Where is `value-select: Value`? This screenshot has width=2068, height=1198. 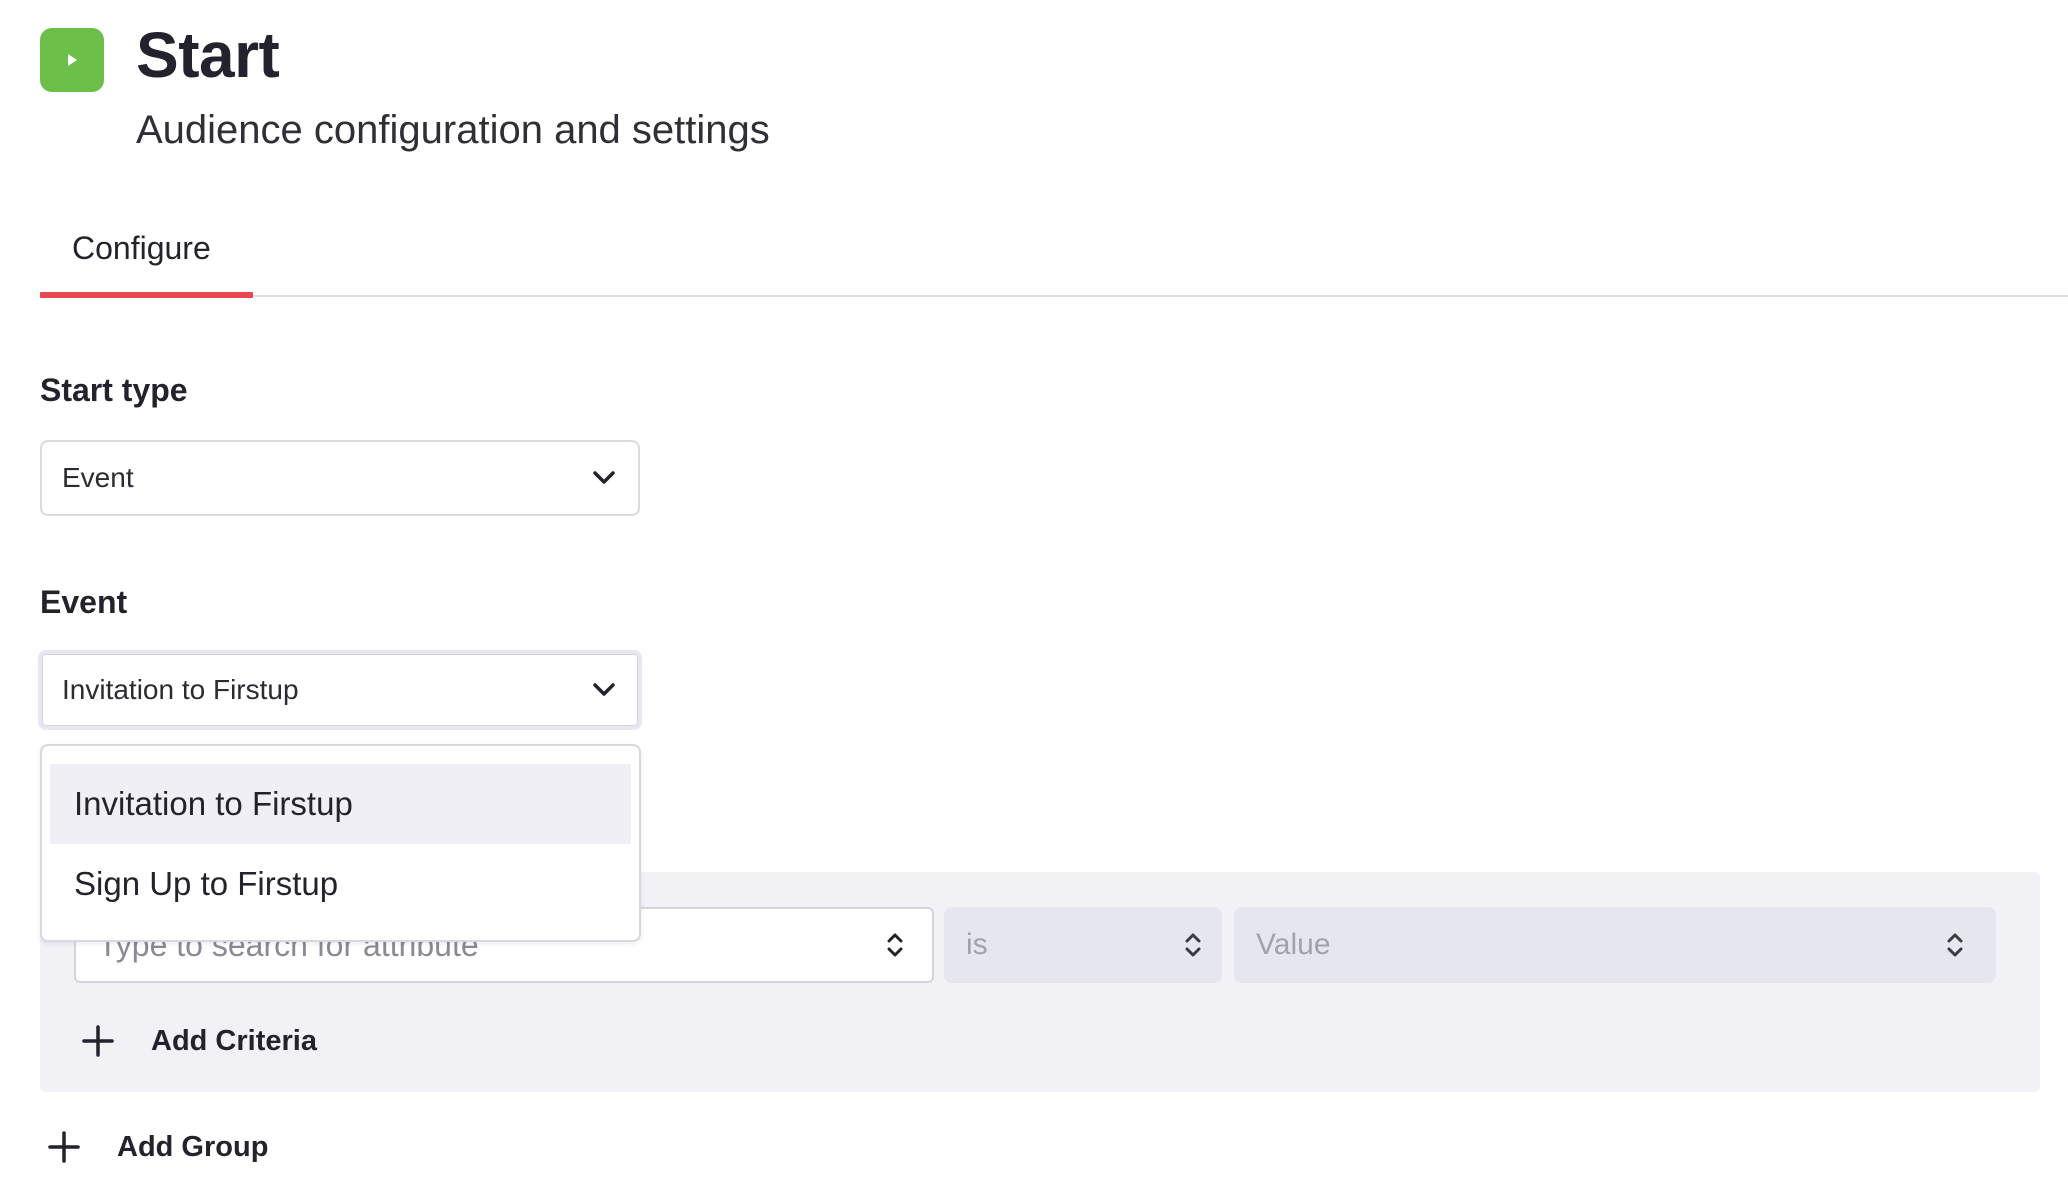
value-select: Value is located at coordinates (1615, 945).